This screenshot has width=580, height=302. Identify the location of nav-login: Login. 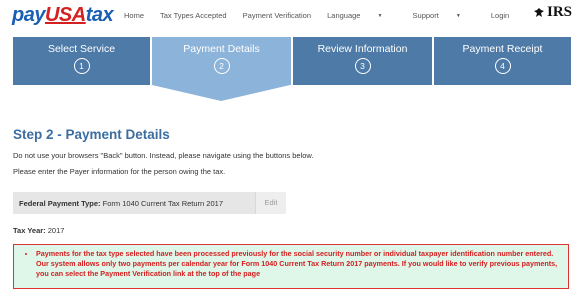
(500, 15).